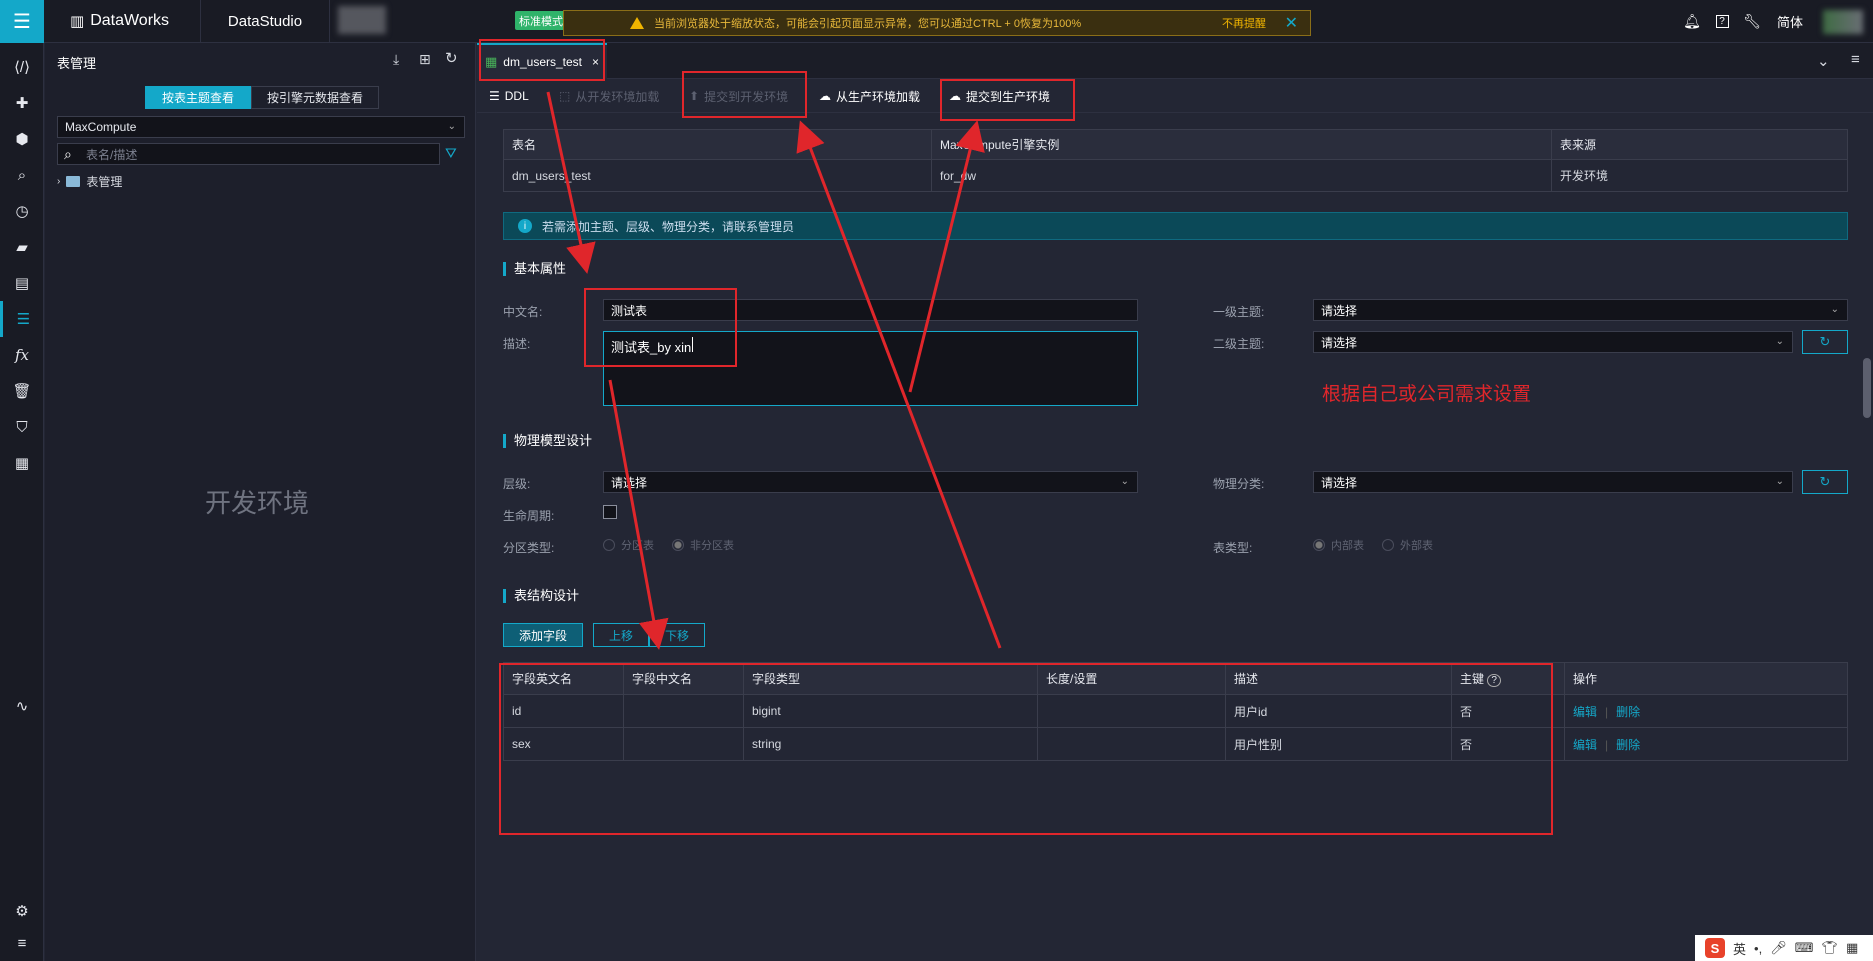  What do you see at coordinates (1739, 948) in the screenshot?
I see `ime-language: 英` at bounding box center [1739, 948].